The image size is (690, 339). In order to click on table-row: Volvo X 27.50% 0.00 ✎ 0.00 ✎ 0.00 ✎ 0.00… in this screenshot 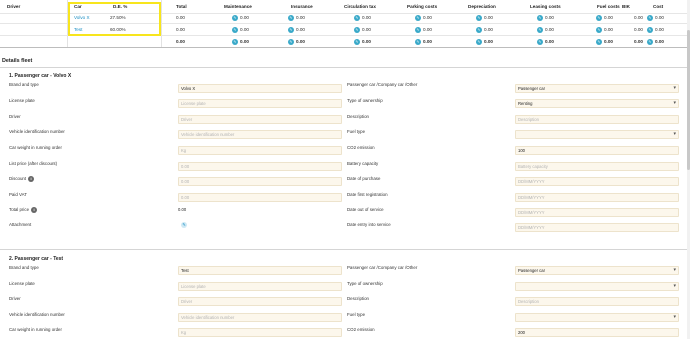, I will do `click(345, 18)`.